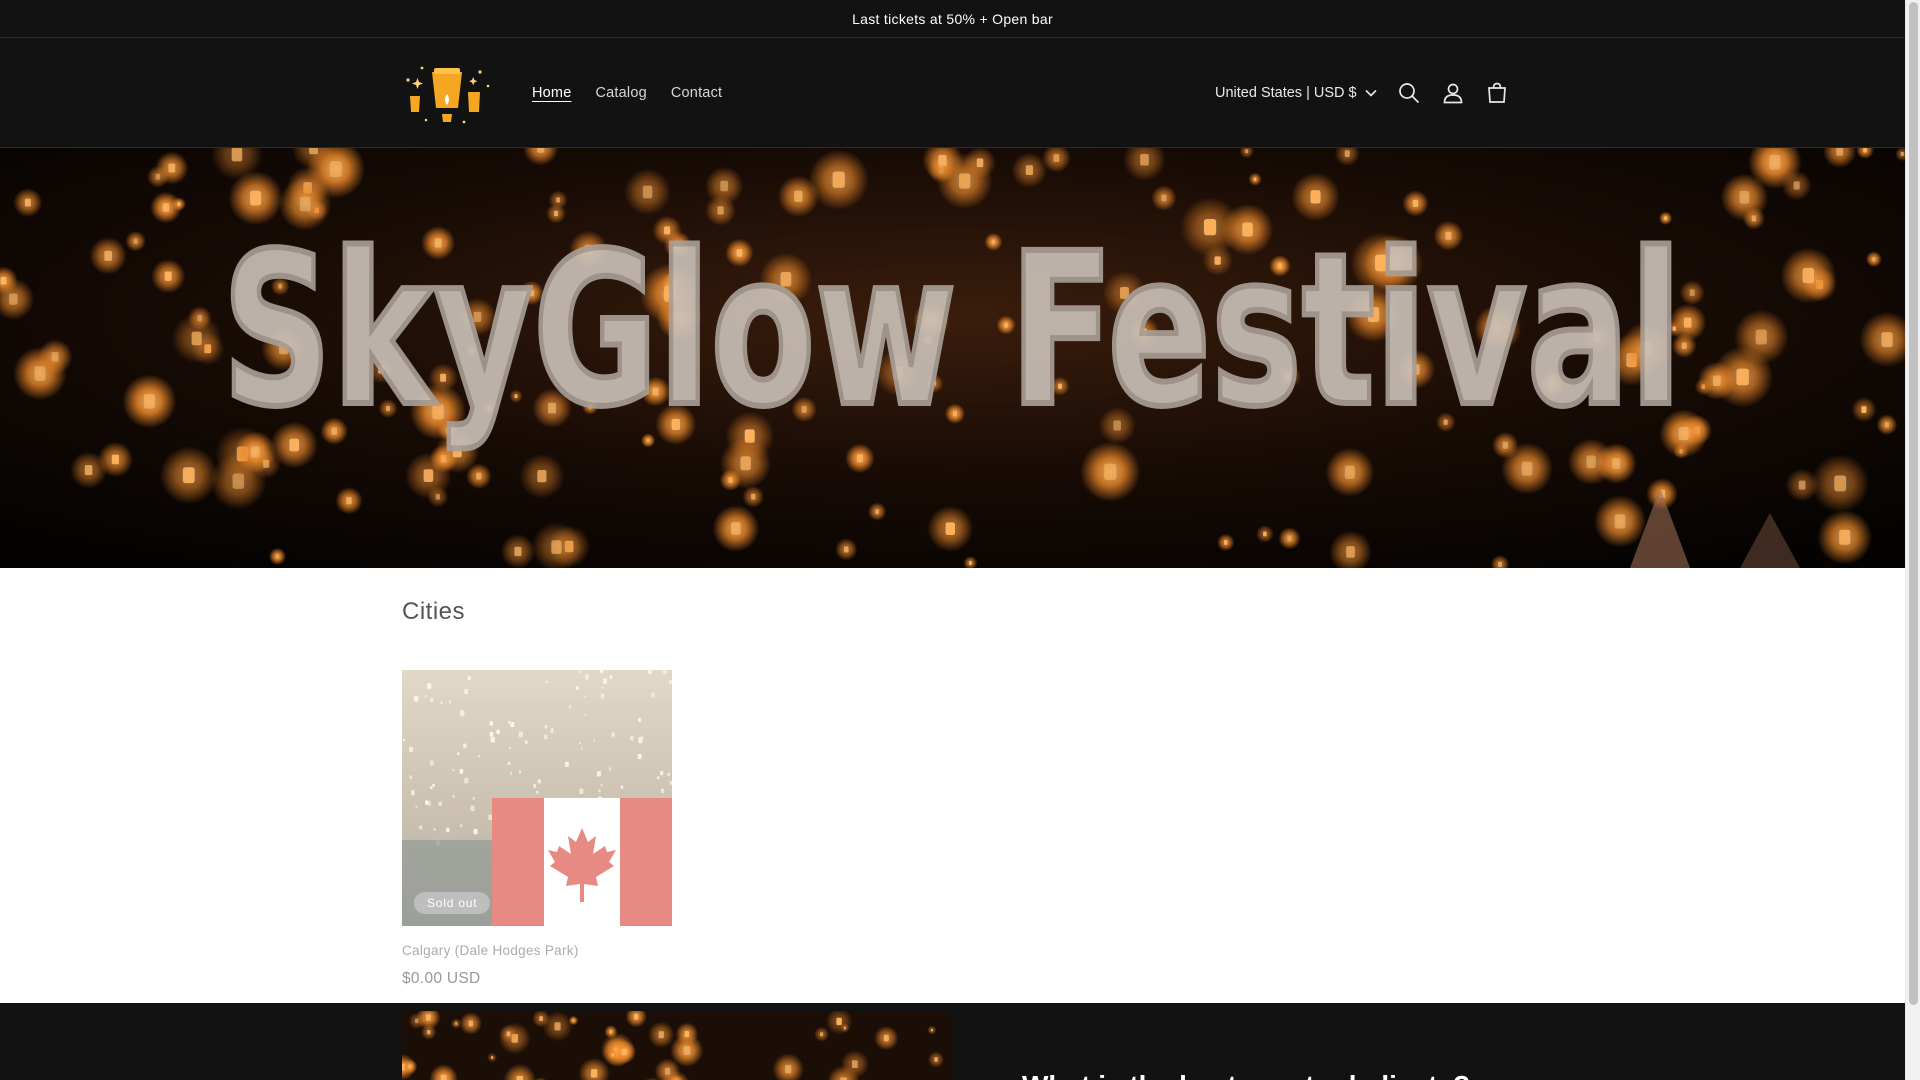 The image size is (1920, 1080). What do you see at coordinates (1913, 503) in the screenshot?
I see `scrollbar-thumb` at bounding box center [1913, 503].